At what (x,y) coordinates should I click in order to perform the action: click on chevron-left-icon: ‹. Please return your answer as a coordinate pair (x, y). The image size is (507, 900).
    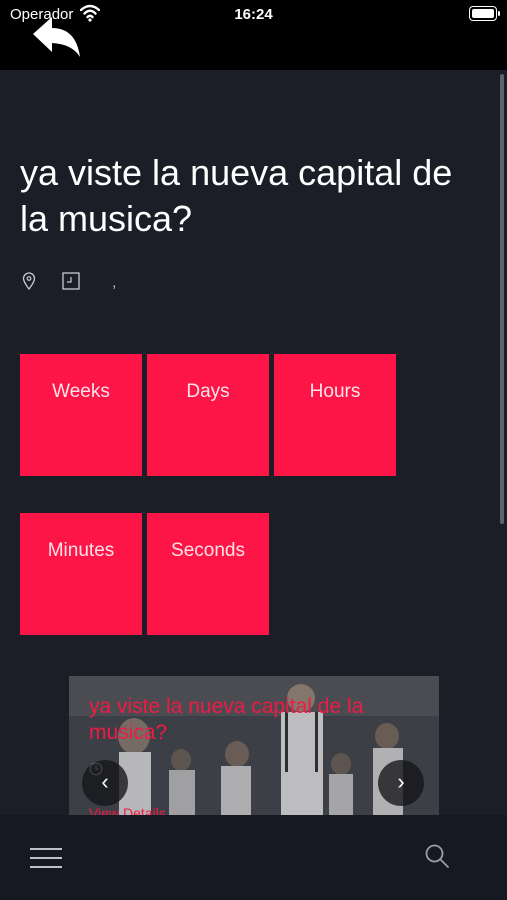
    Looking at the image, I should click on (105, 783).